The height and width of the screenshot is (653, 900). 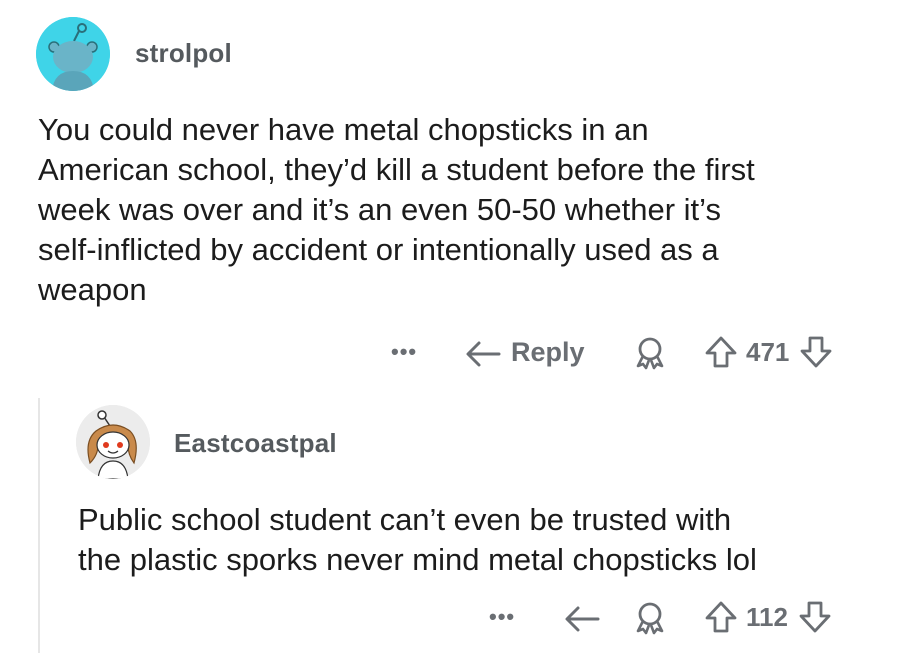 I want to click on comment-body-line: weapon, so click(x=92, y=289).